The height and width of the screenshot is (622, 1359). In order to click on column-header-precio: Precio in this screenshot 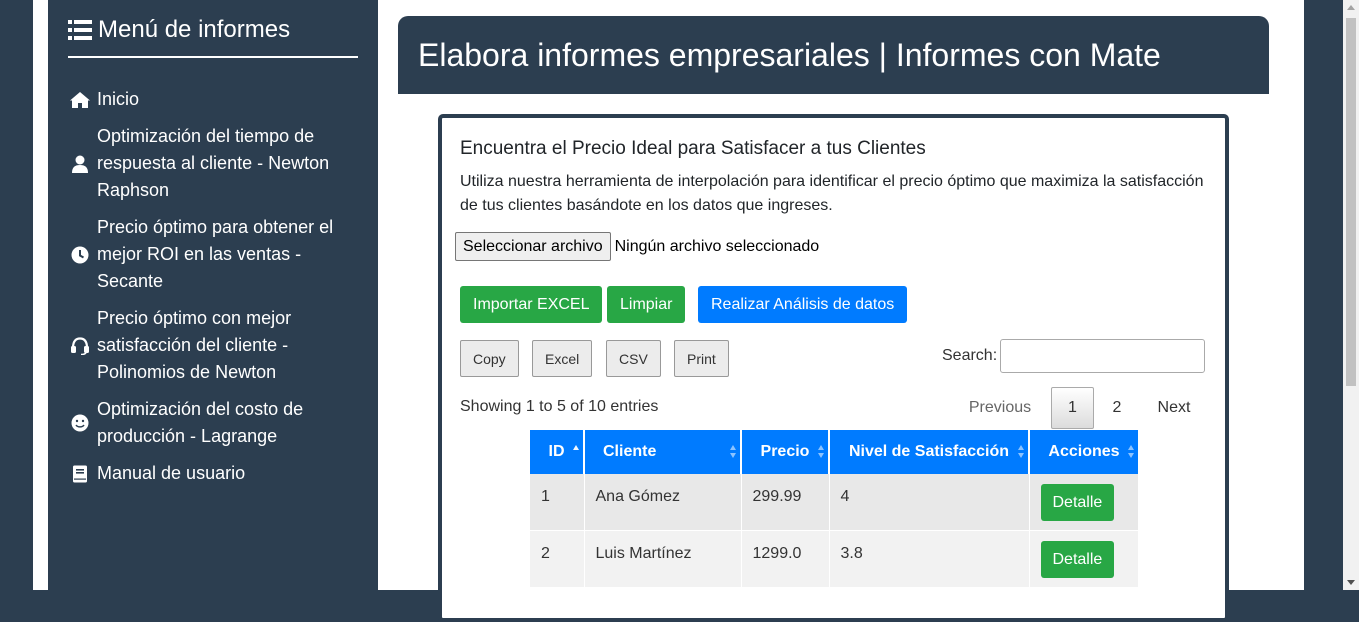, I will do `click(785, 452)`.